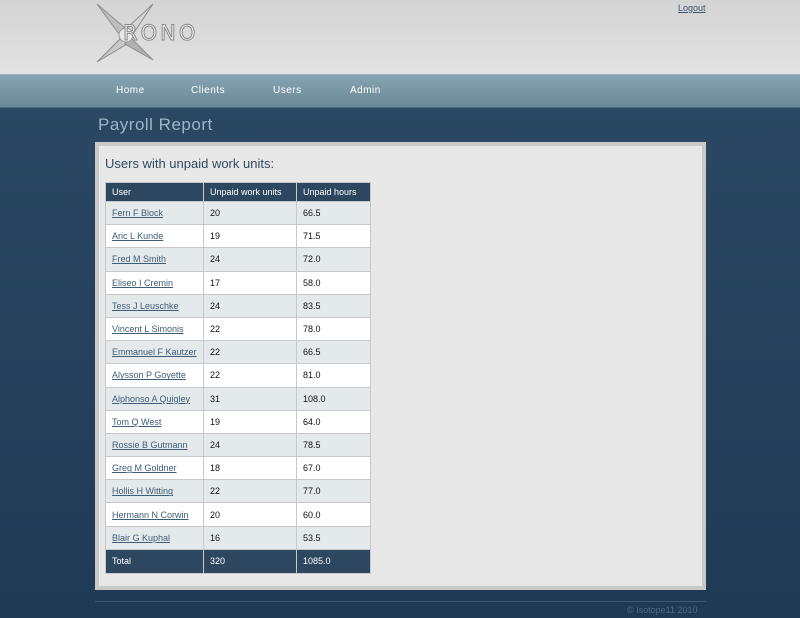 The width and height of the screenshot is (800, 618). Describe the element at coordinates (333, 421) in the screenshot. I see `unpaid-hours-cell: 64.0` at that location.